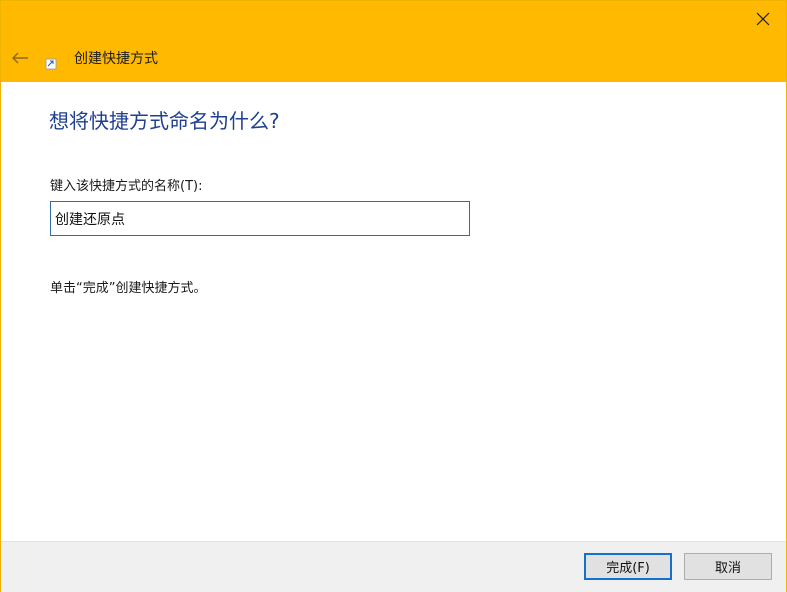  Describe the element at coordinates (164, 121) in the screenshot. I see `page-heading: 想将快捷方式命名为什么?` at that location.